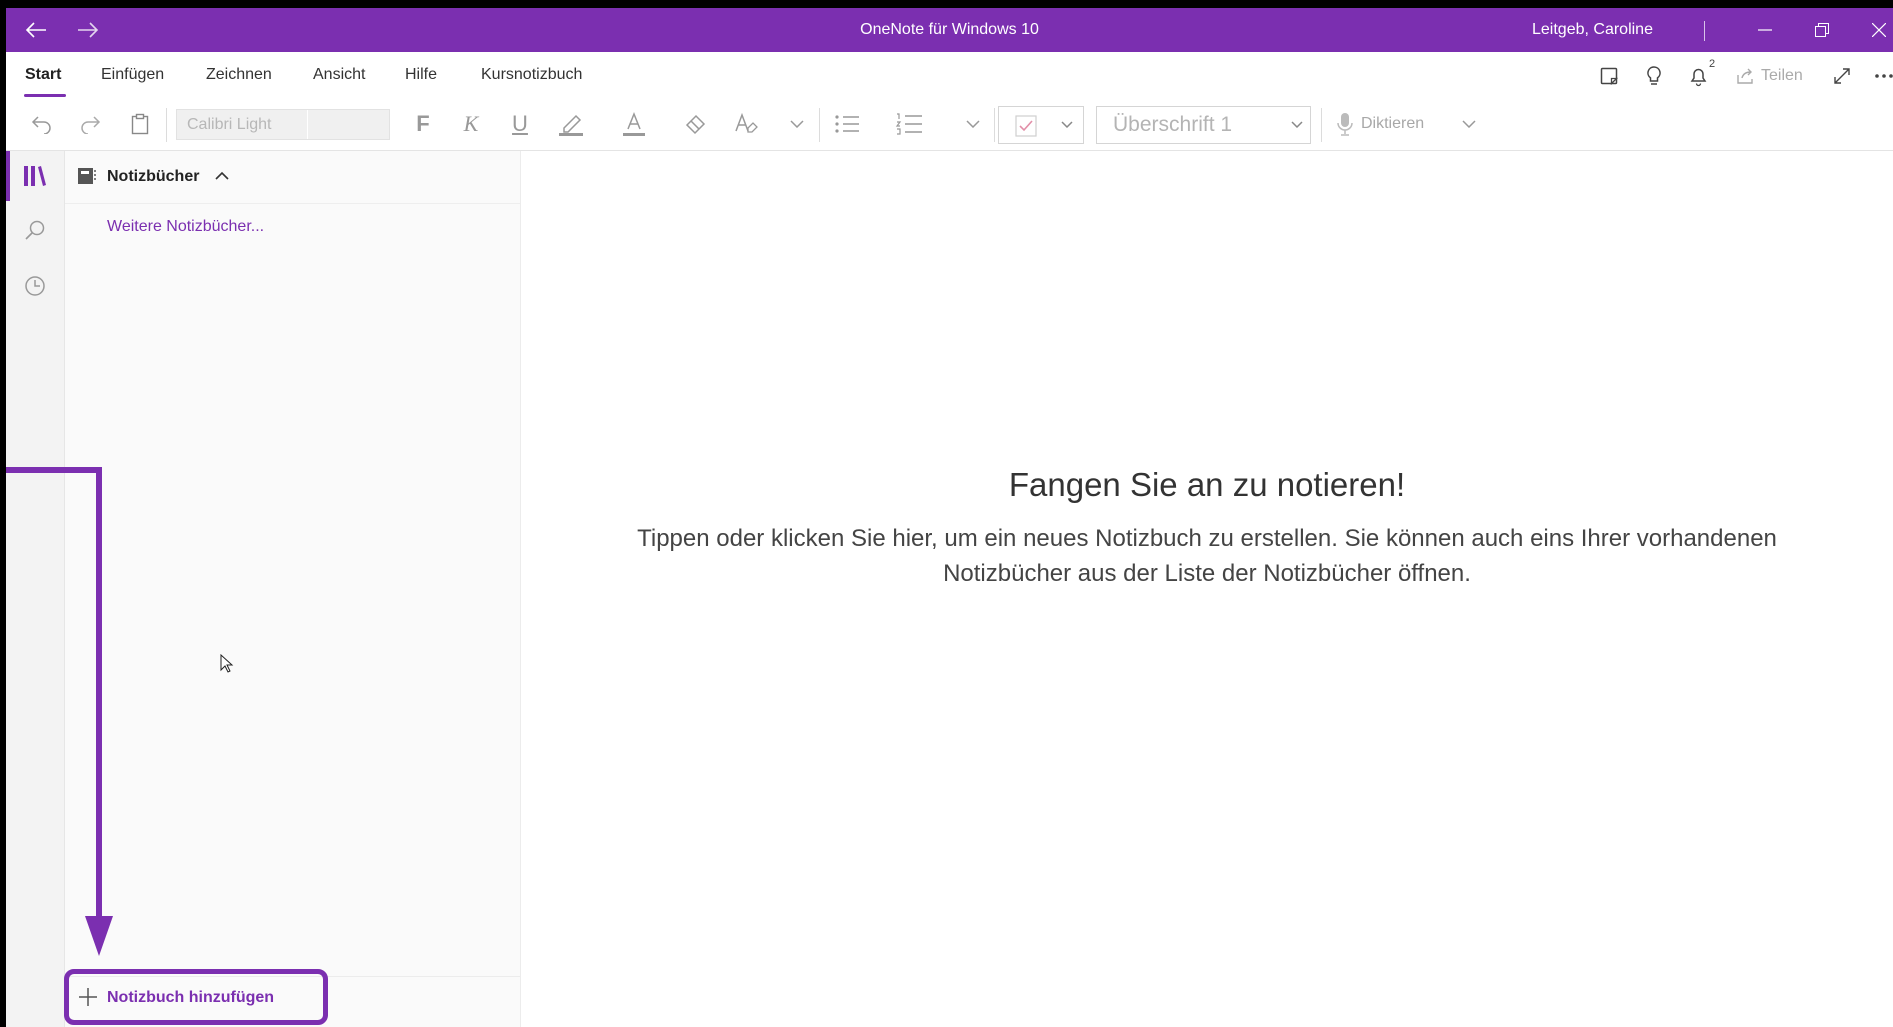  Describe the element at coordinates (1842, 76) in the screenshot. I see `fullscreen-icon` at that location.